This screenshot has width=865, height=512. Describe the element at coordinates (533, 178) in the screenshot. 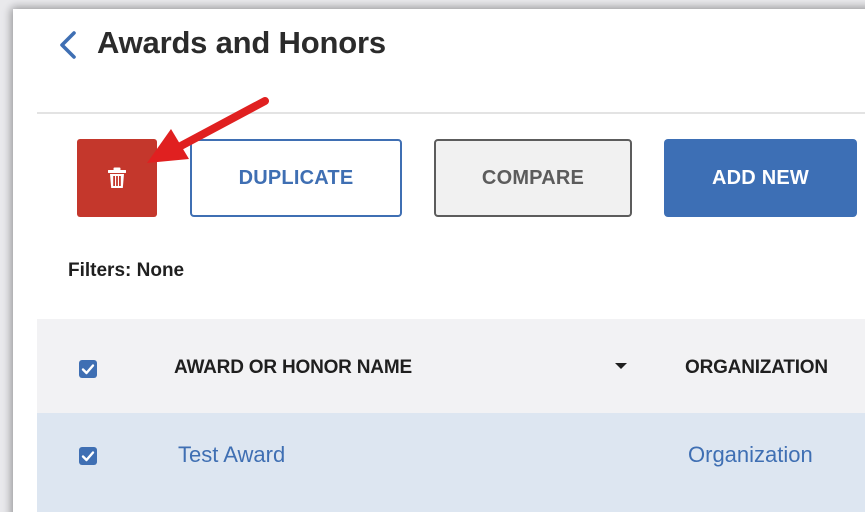

I see `compare-button: COMPARE` at that location.